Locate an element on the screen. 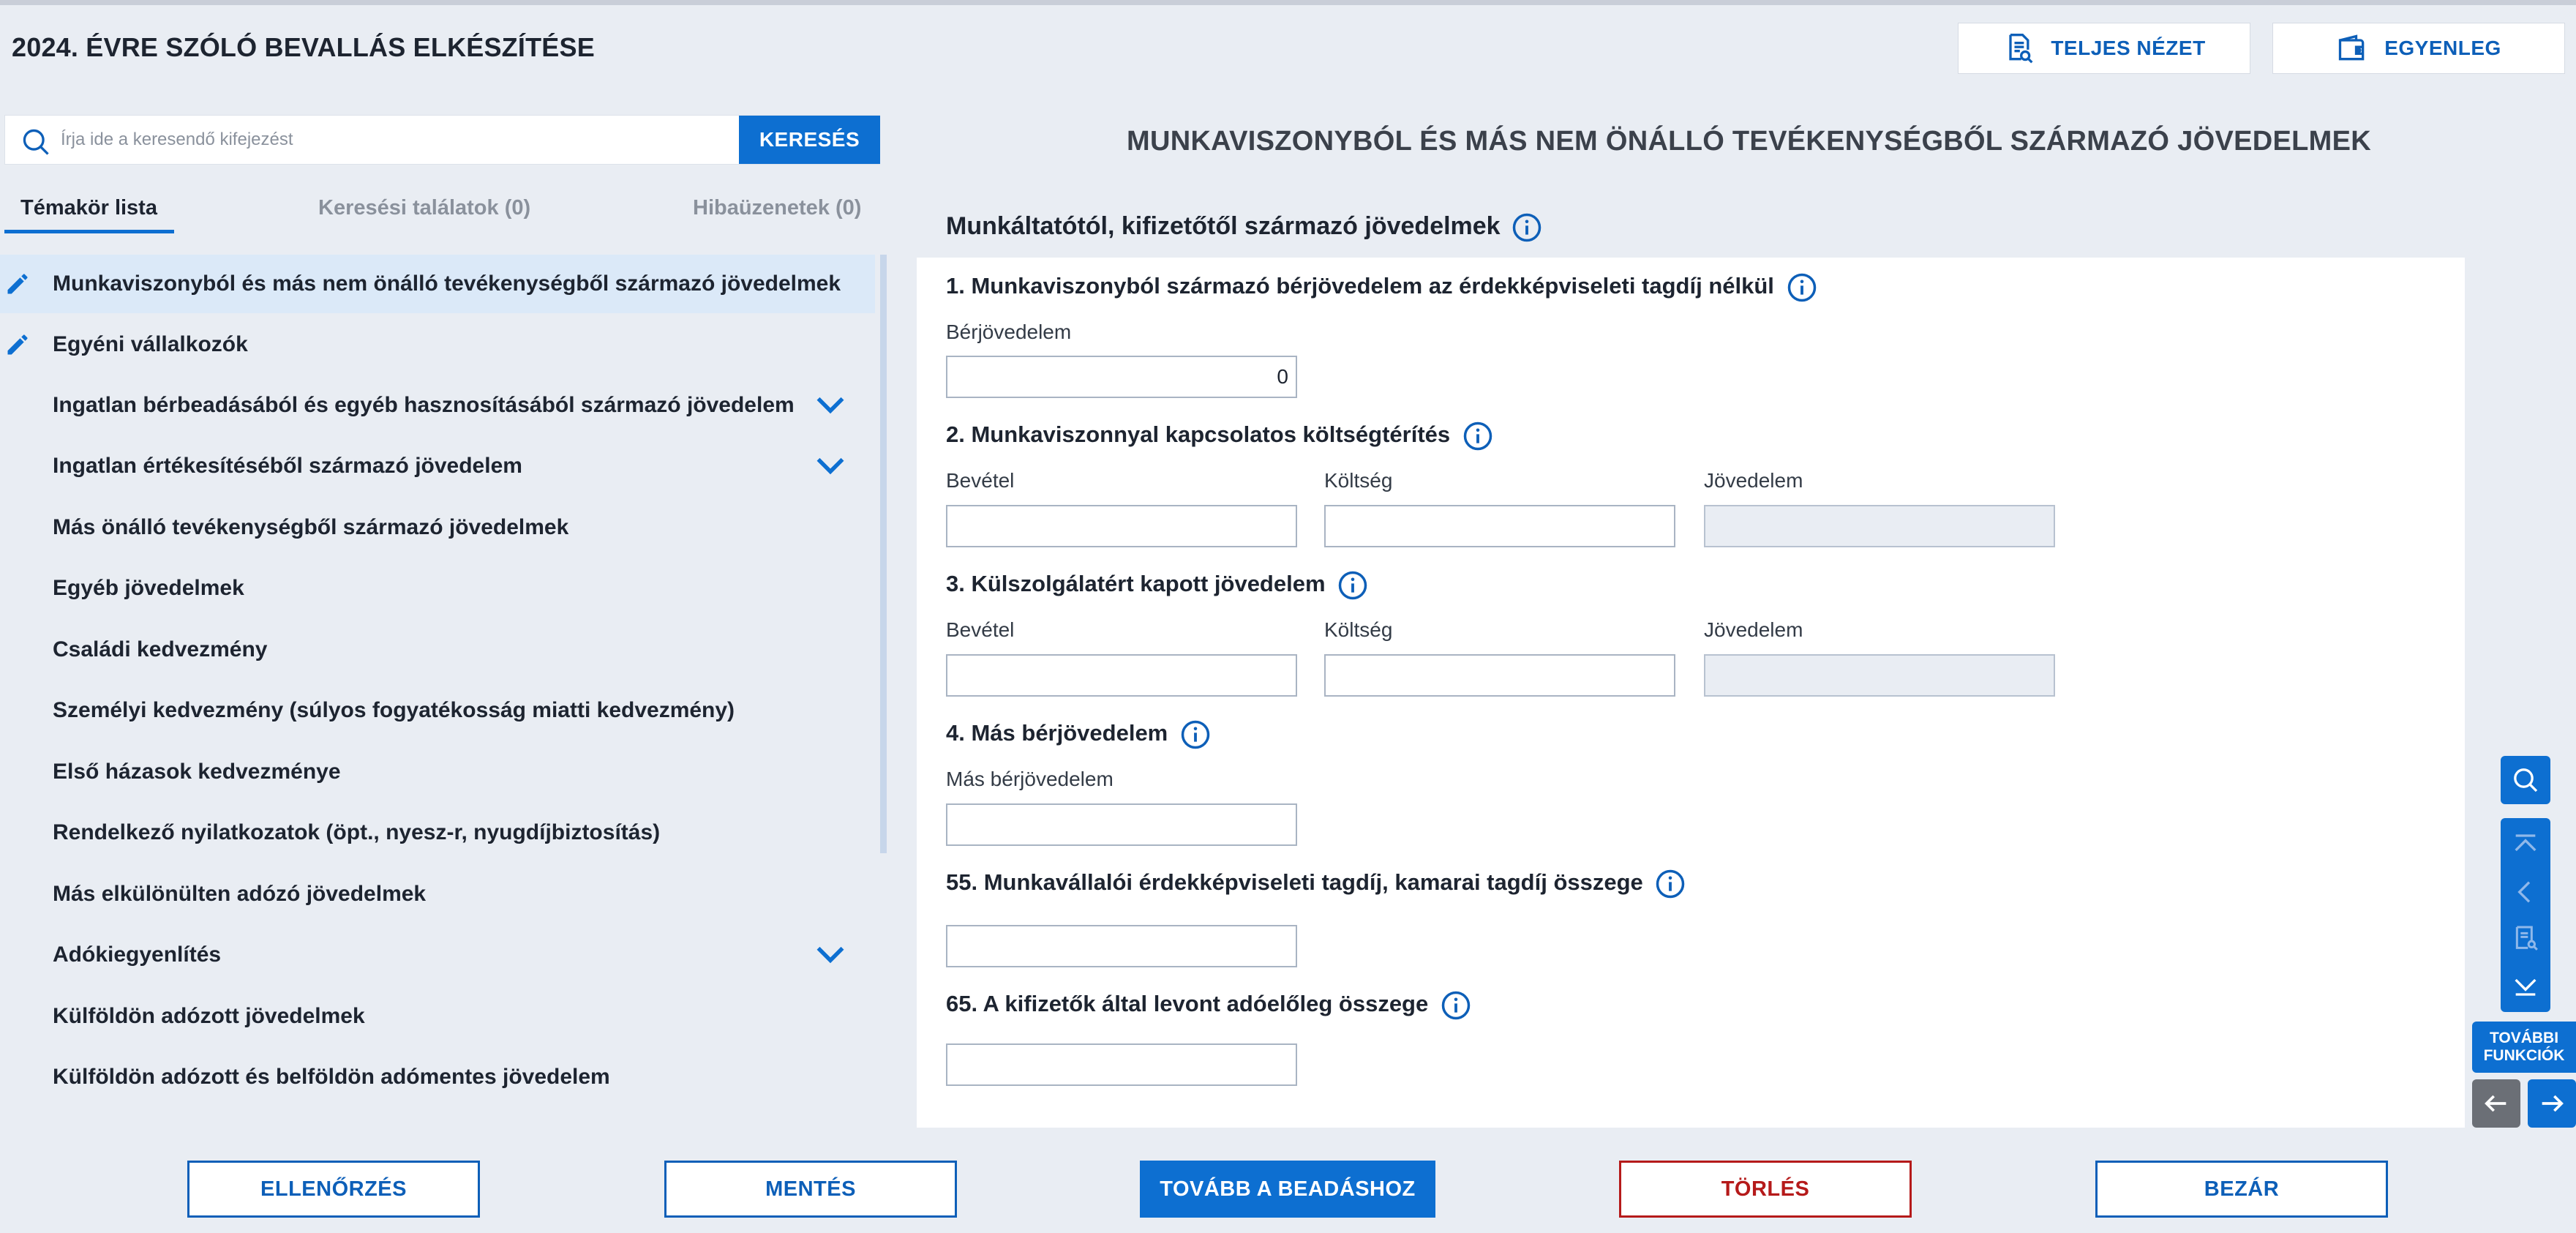  other-wage-label: Más bérjövedelem is located at coordinates (1030, 779).